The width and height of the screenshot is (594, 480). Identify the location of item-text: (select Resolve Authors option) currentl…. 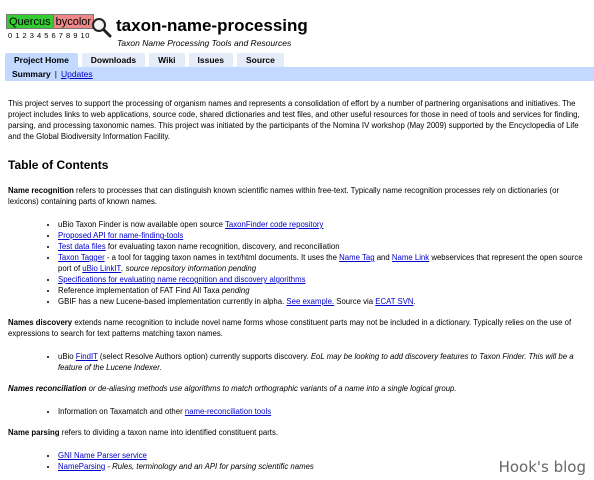
(204, 356).